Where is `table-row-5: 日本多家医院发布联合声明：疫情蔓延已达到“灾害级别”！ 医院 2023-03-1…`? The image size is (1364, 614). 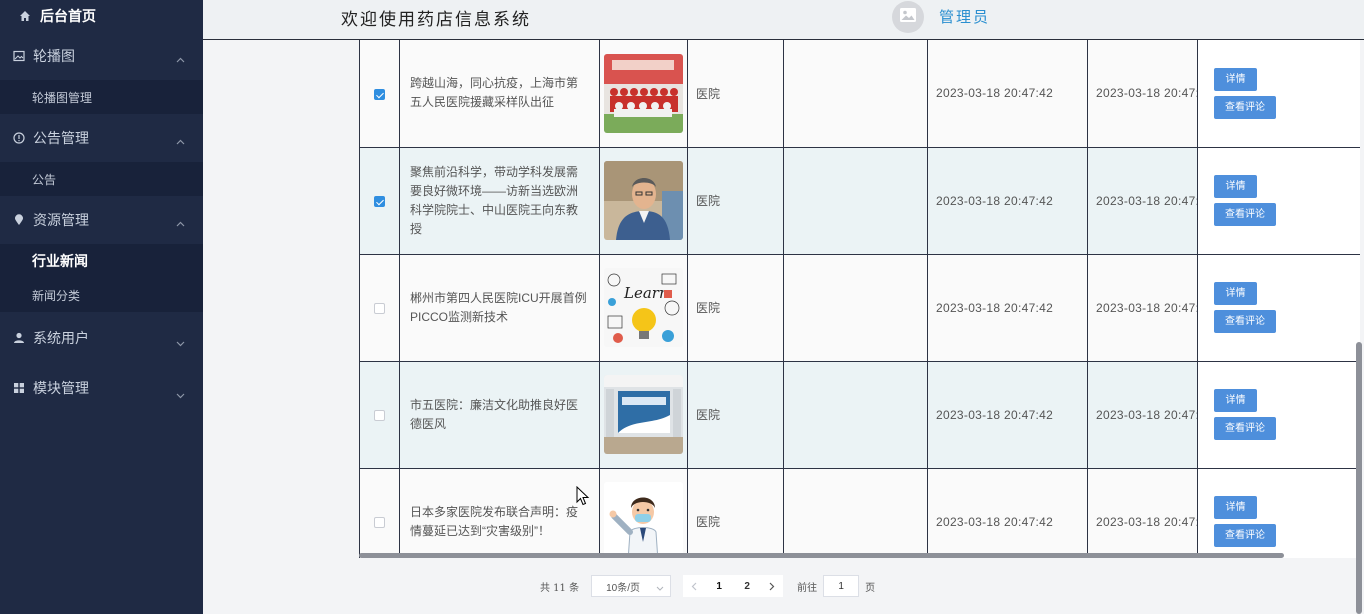
table-row-5: 日本多家医院发布联合声明：疫情蔓延已达到“灾害级别”！ 医院 2023-03-1… is located at coordinates (859, 513).